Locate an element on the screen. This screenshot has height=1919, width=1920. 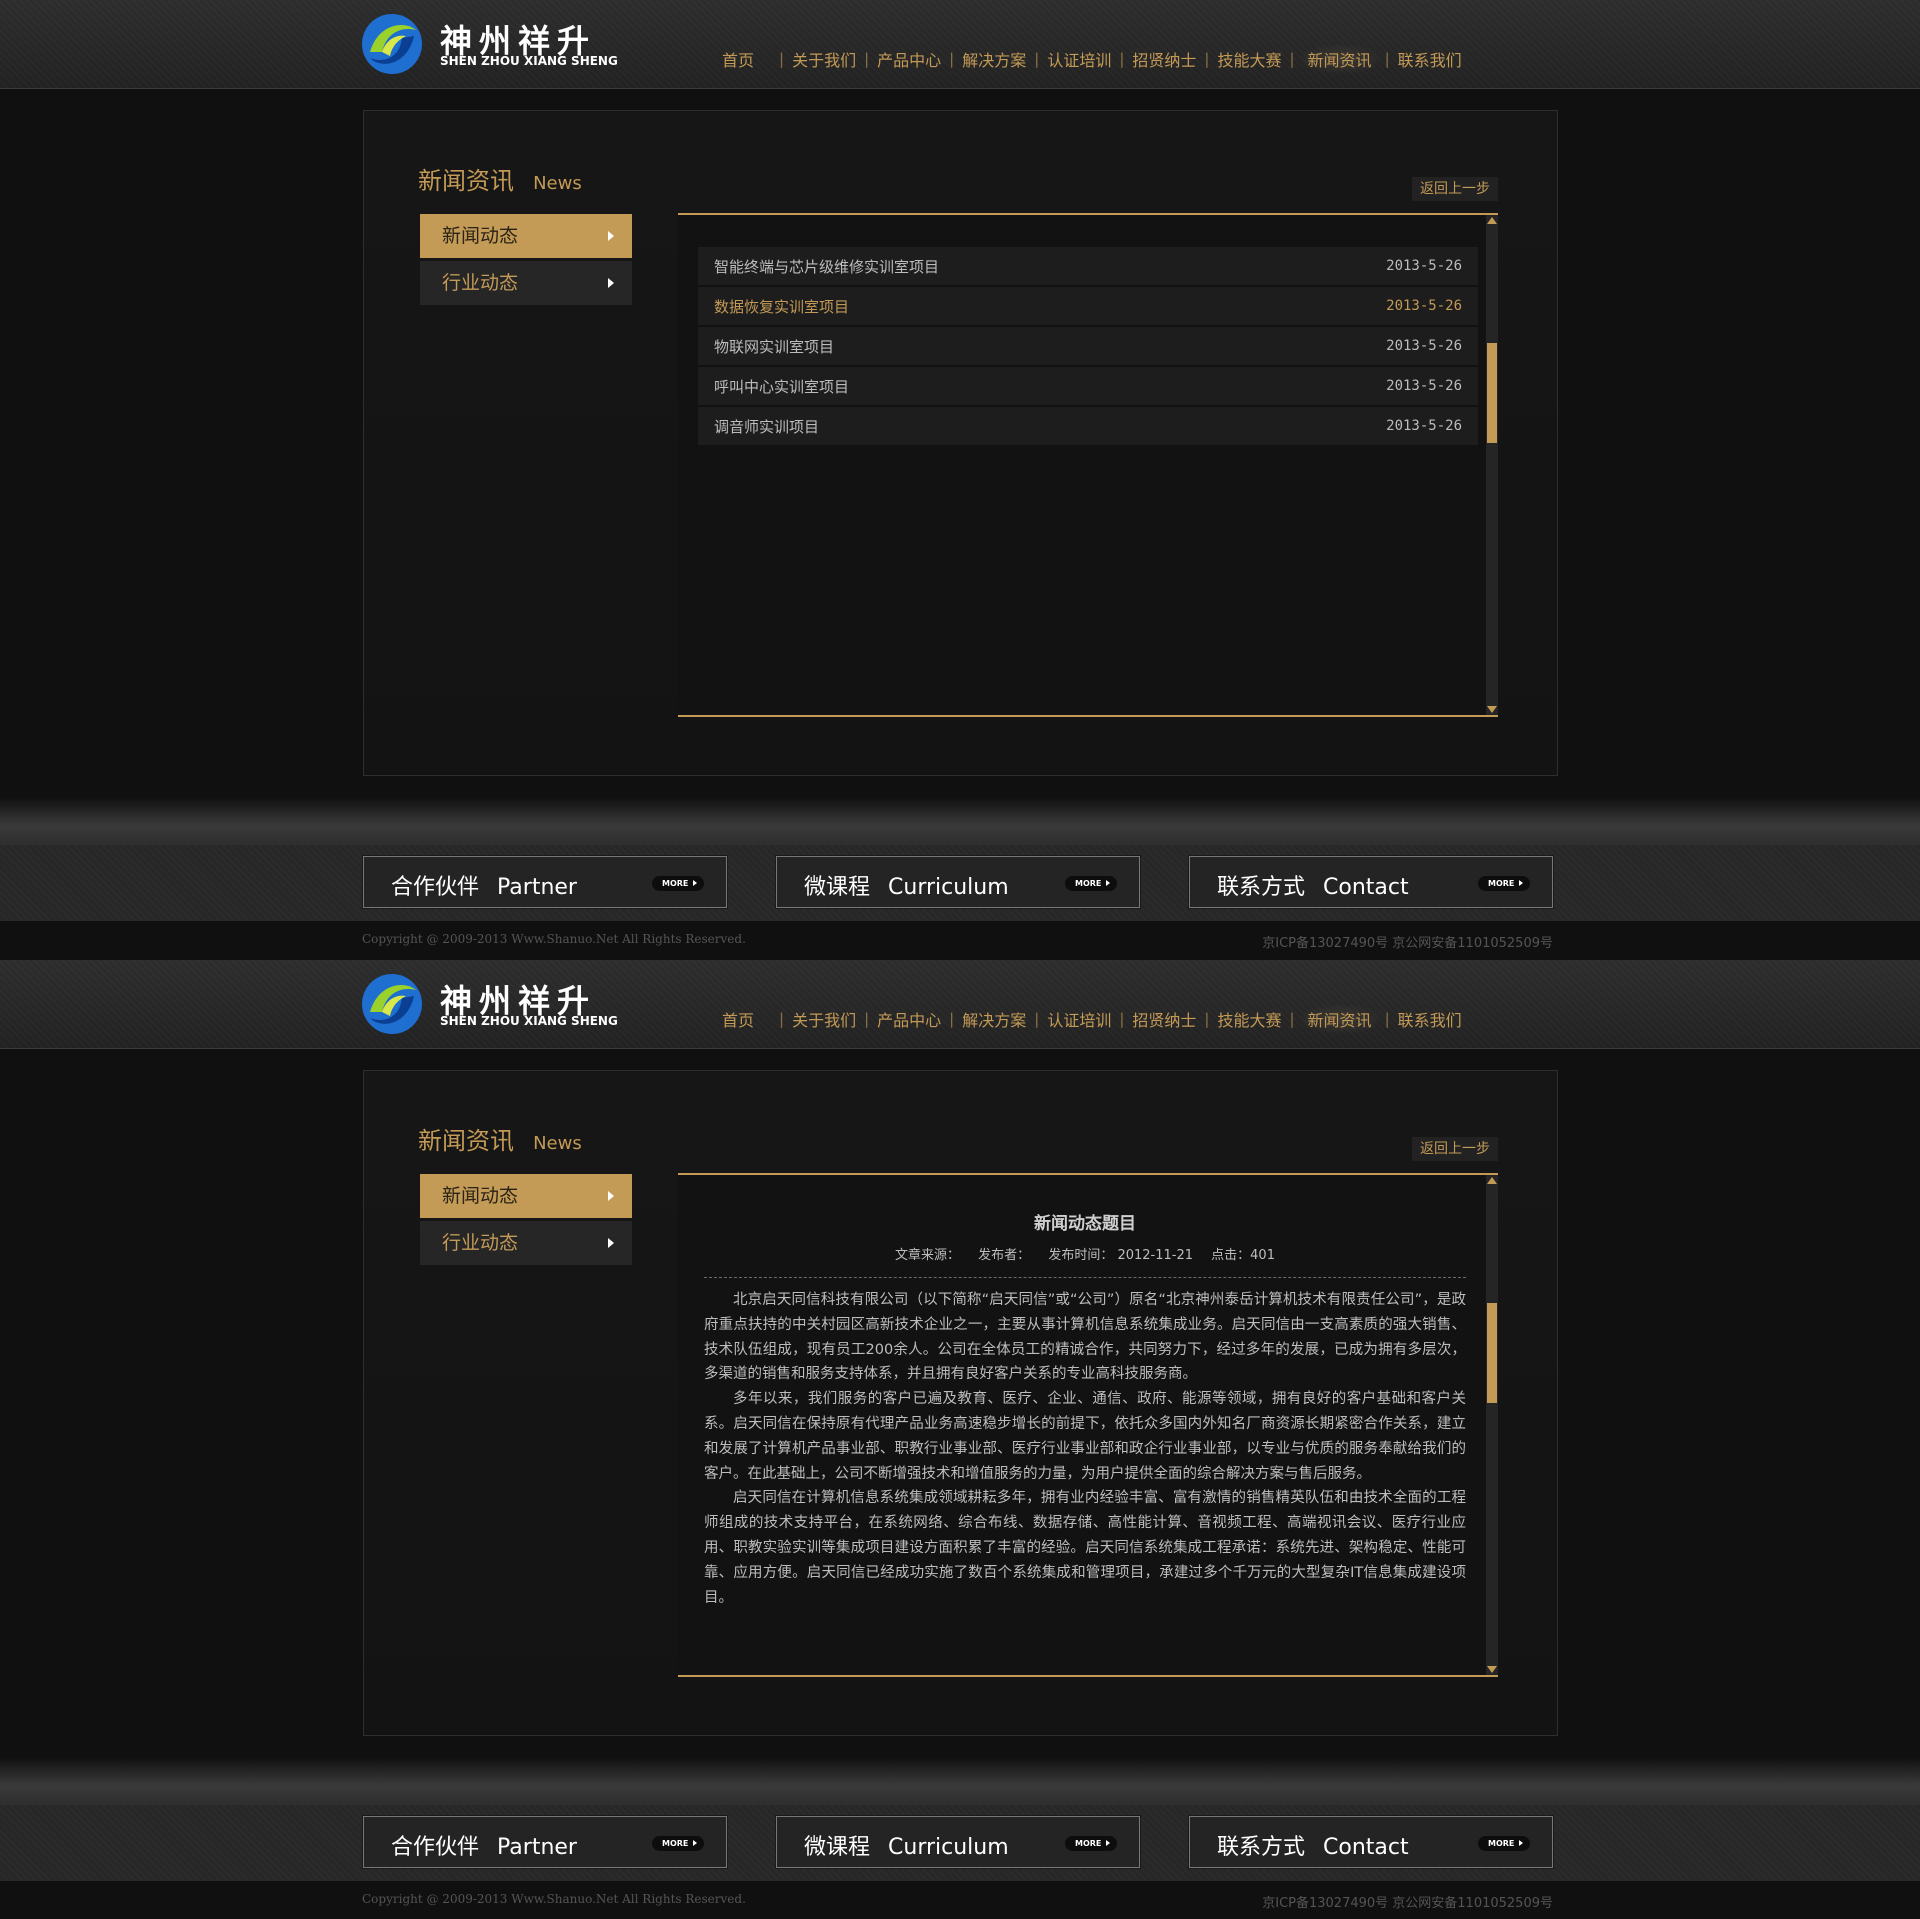
article-meta: 文章来源： 发布者： 发布时间： 2012-11-21 点击：401 is located at coordinates (1085, 1253).